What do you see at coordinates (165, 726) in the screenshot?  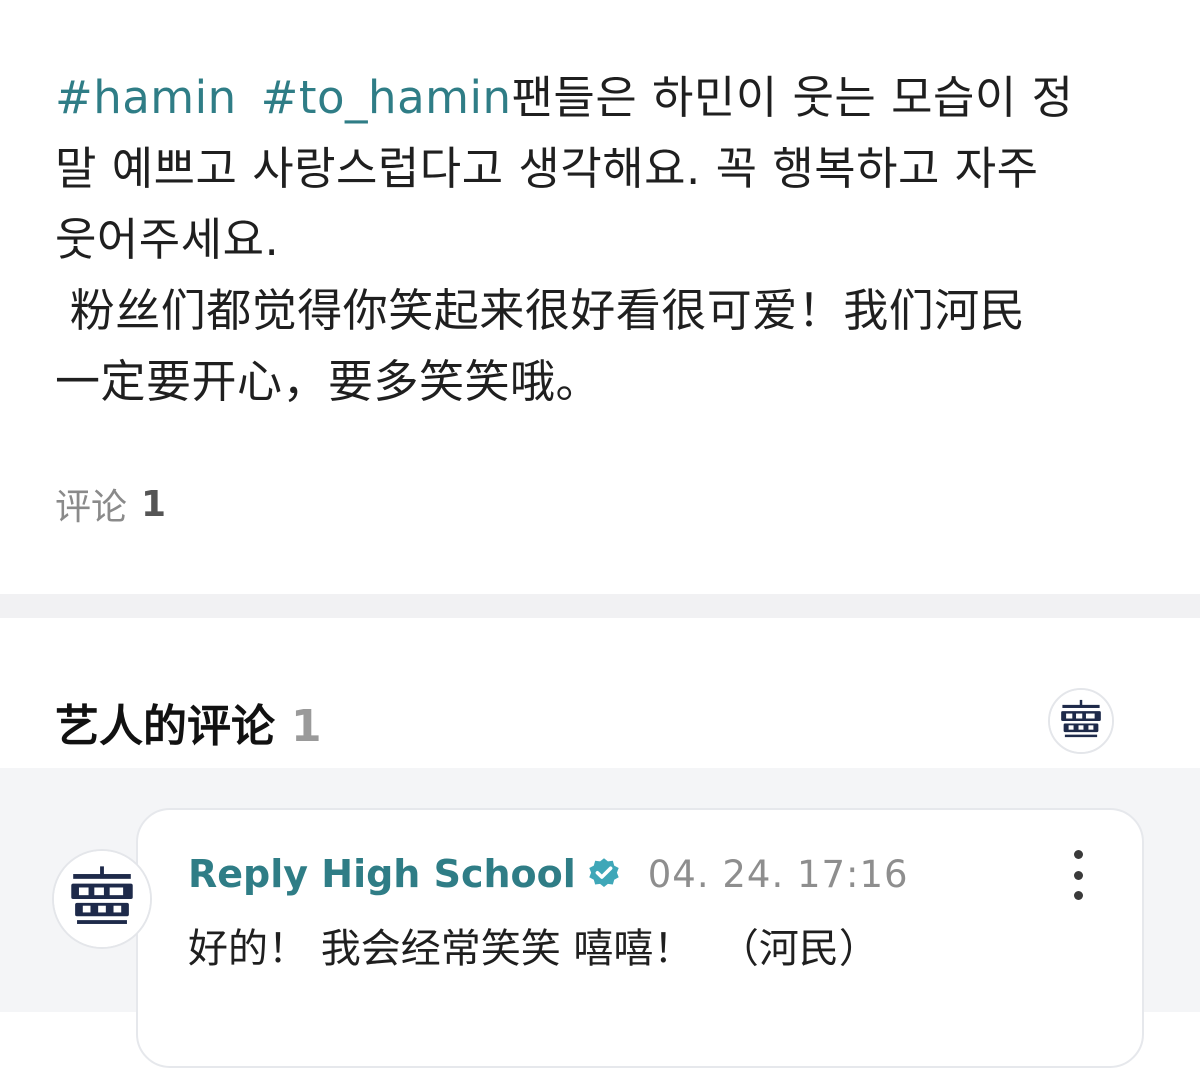 I see `artist-comments-label: 艺人的评论` at bounding box center [165, 726].